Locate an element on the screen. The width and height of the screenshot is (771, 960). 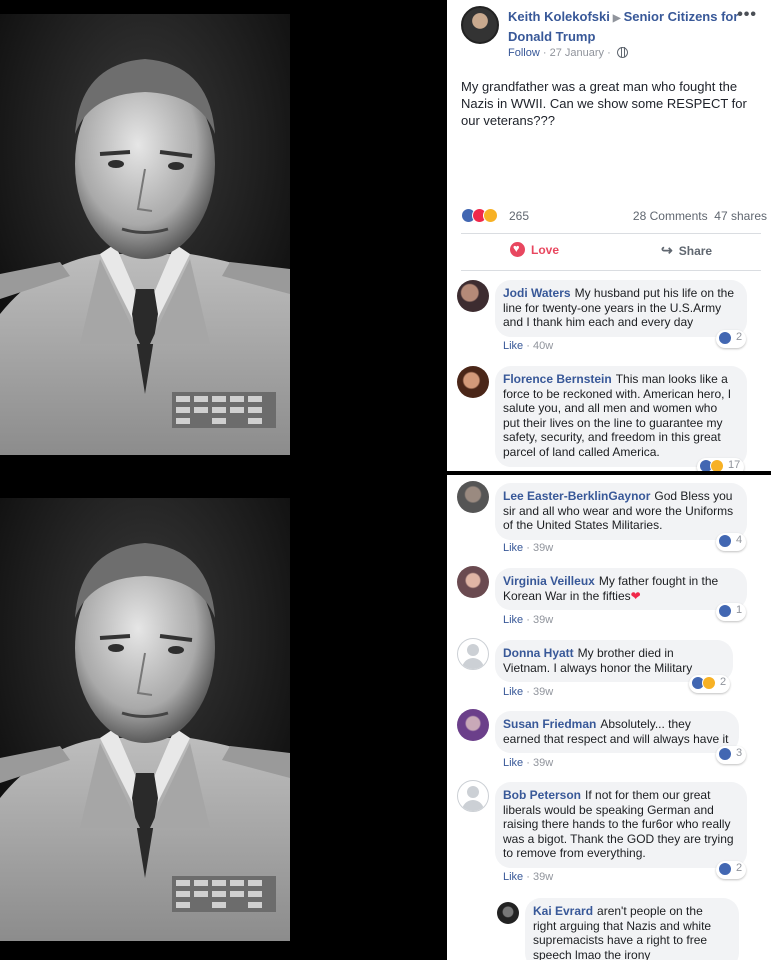
comment-time: 40w is located at coordinates (543, 346).